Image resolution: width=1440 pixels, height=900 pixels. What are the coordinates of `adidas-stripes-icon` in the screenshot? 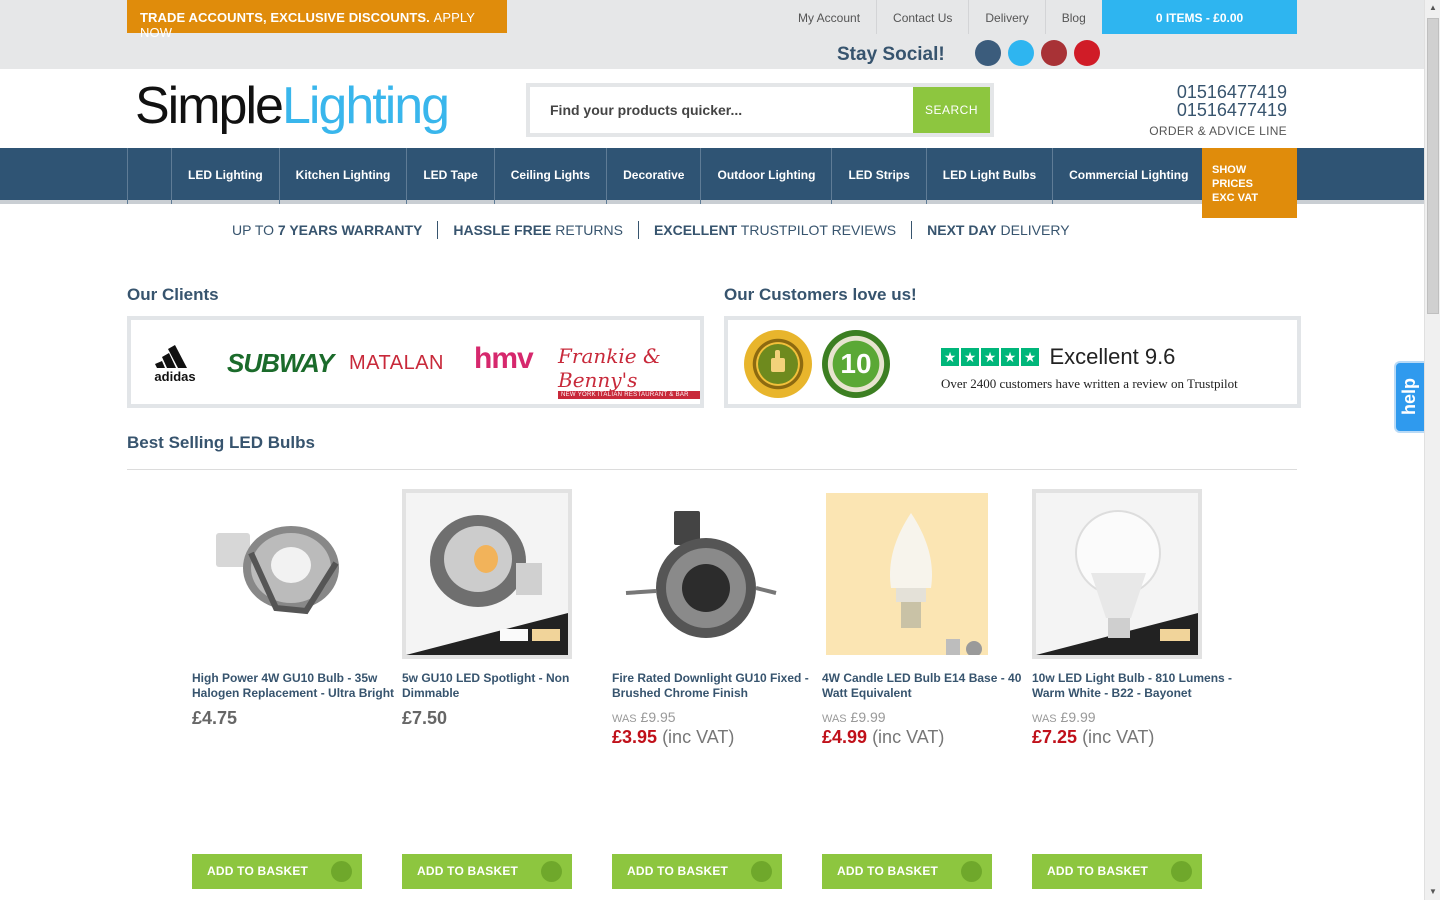 It's located at (171, 356).